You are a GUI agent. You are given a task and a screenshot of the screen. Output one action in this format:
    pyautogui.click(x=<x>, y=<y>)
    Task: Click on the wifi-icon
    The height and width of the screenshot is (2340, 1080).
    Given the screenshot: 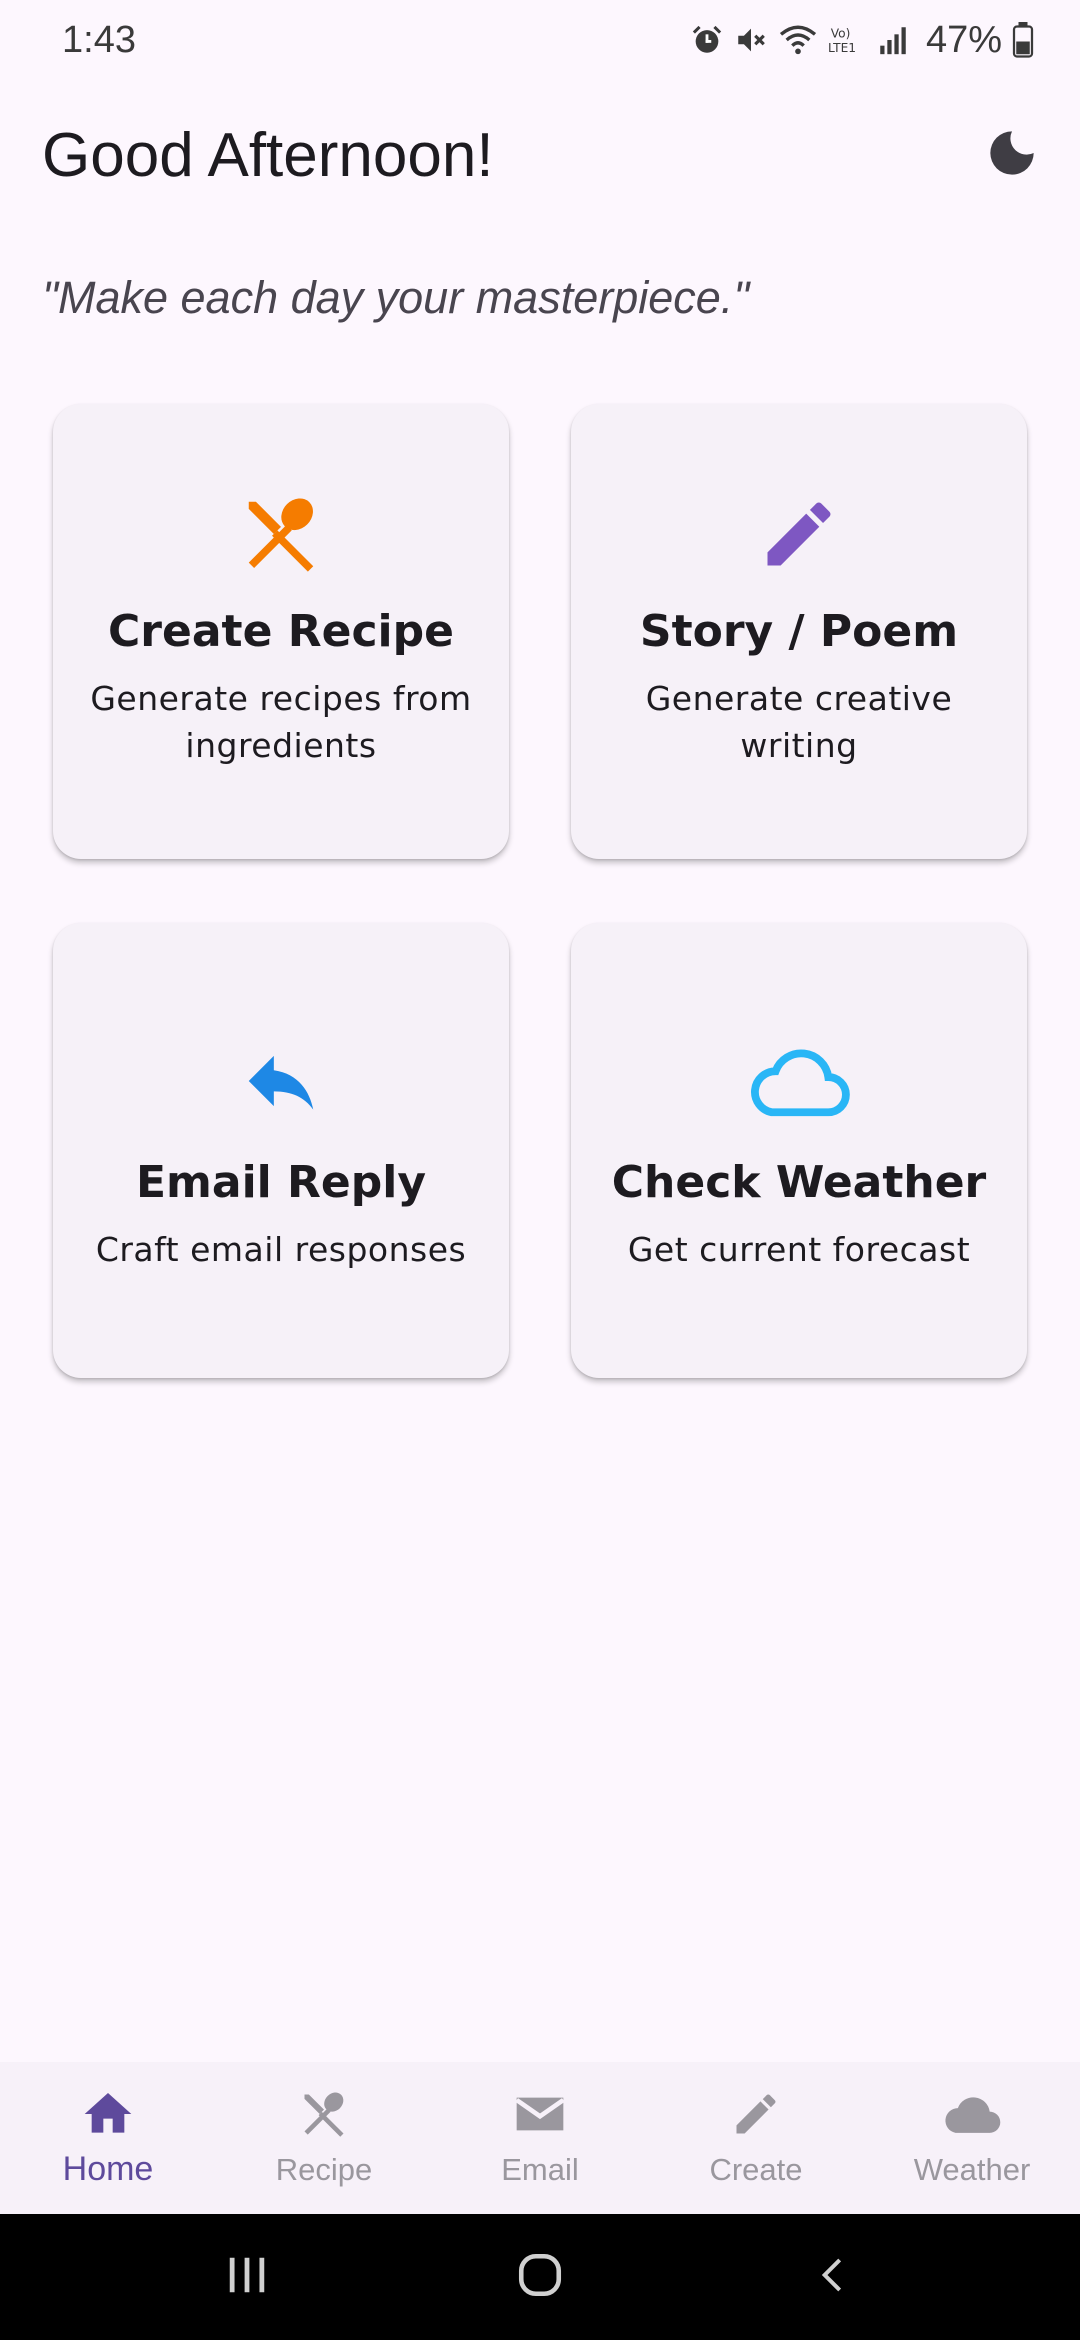 What is the action you would take?
    pyautogui.click(x=798, y=40)
    